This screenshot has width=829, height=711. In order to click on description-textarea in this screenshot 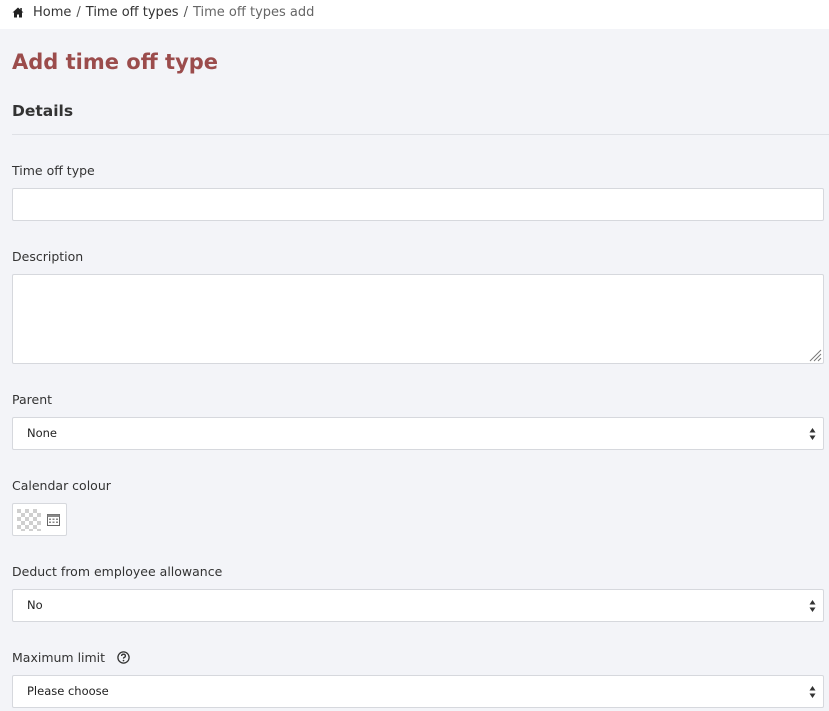, I will do `click(418, 319)`.